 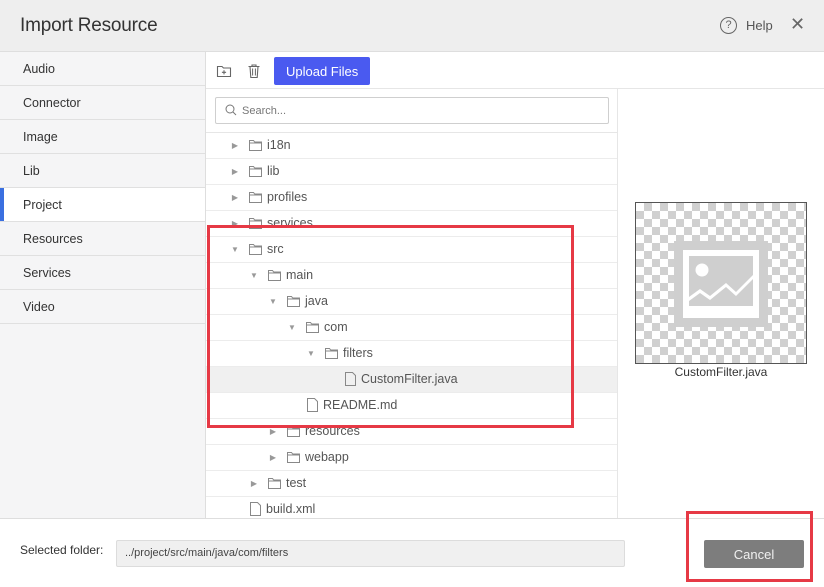 What do you see at coordinates (721, 372) in the screenshot?
I see `preview-filename: CustomFilter.java` at bounding box center [721, 372].